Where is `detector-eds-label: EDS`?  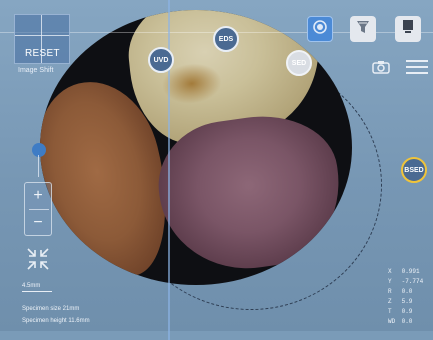
detector-eds-label: EDS is located at coordinates (226, 39).